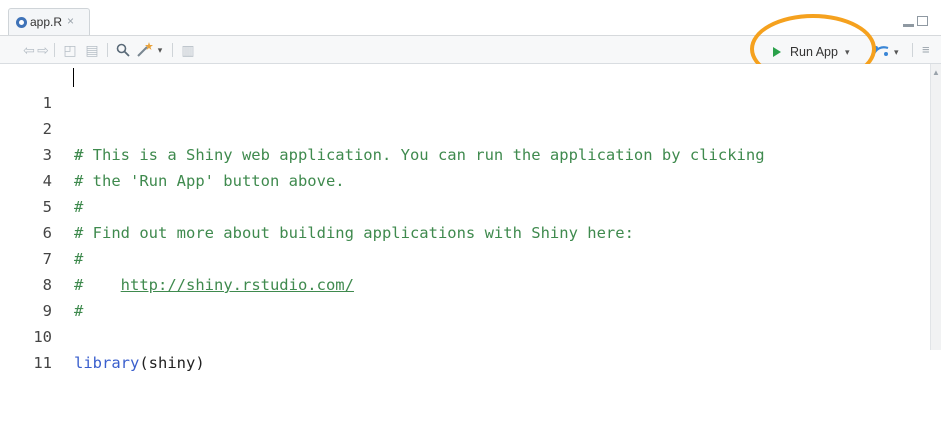 The height and width of the screenshot is (428, 941). What do you see at coordinates (42, 363) in the screenshot?
I see `line-number: 11` at bounding box center [42, 363].